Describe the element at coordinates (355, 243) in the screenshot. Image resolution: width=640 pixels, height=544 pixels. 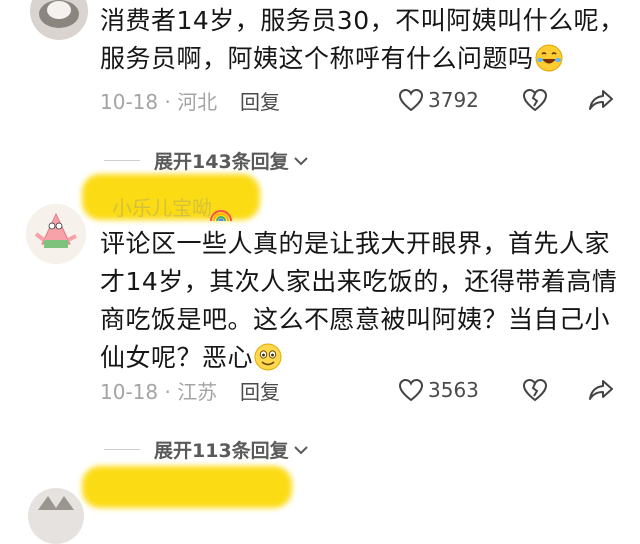
I see `comment-line: 评论区一些人真的是让我大开眼界，首先人家` at that location.